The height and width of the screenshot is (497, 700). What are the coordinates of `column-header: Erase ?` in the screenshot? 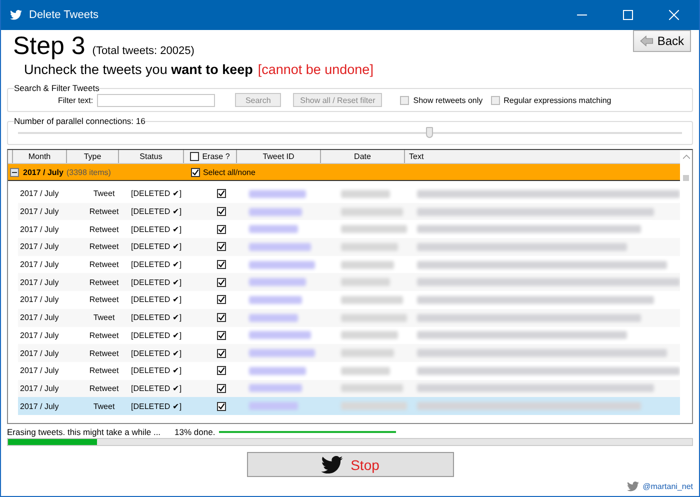 It's located at (210, 156).